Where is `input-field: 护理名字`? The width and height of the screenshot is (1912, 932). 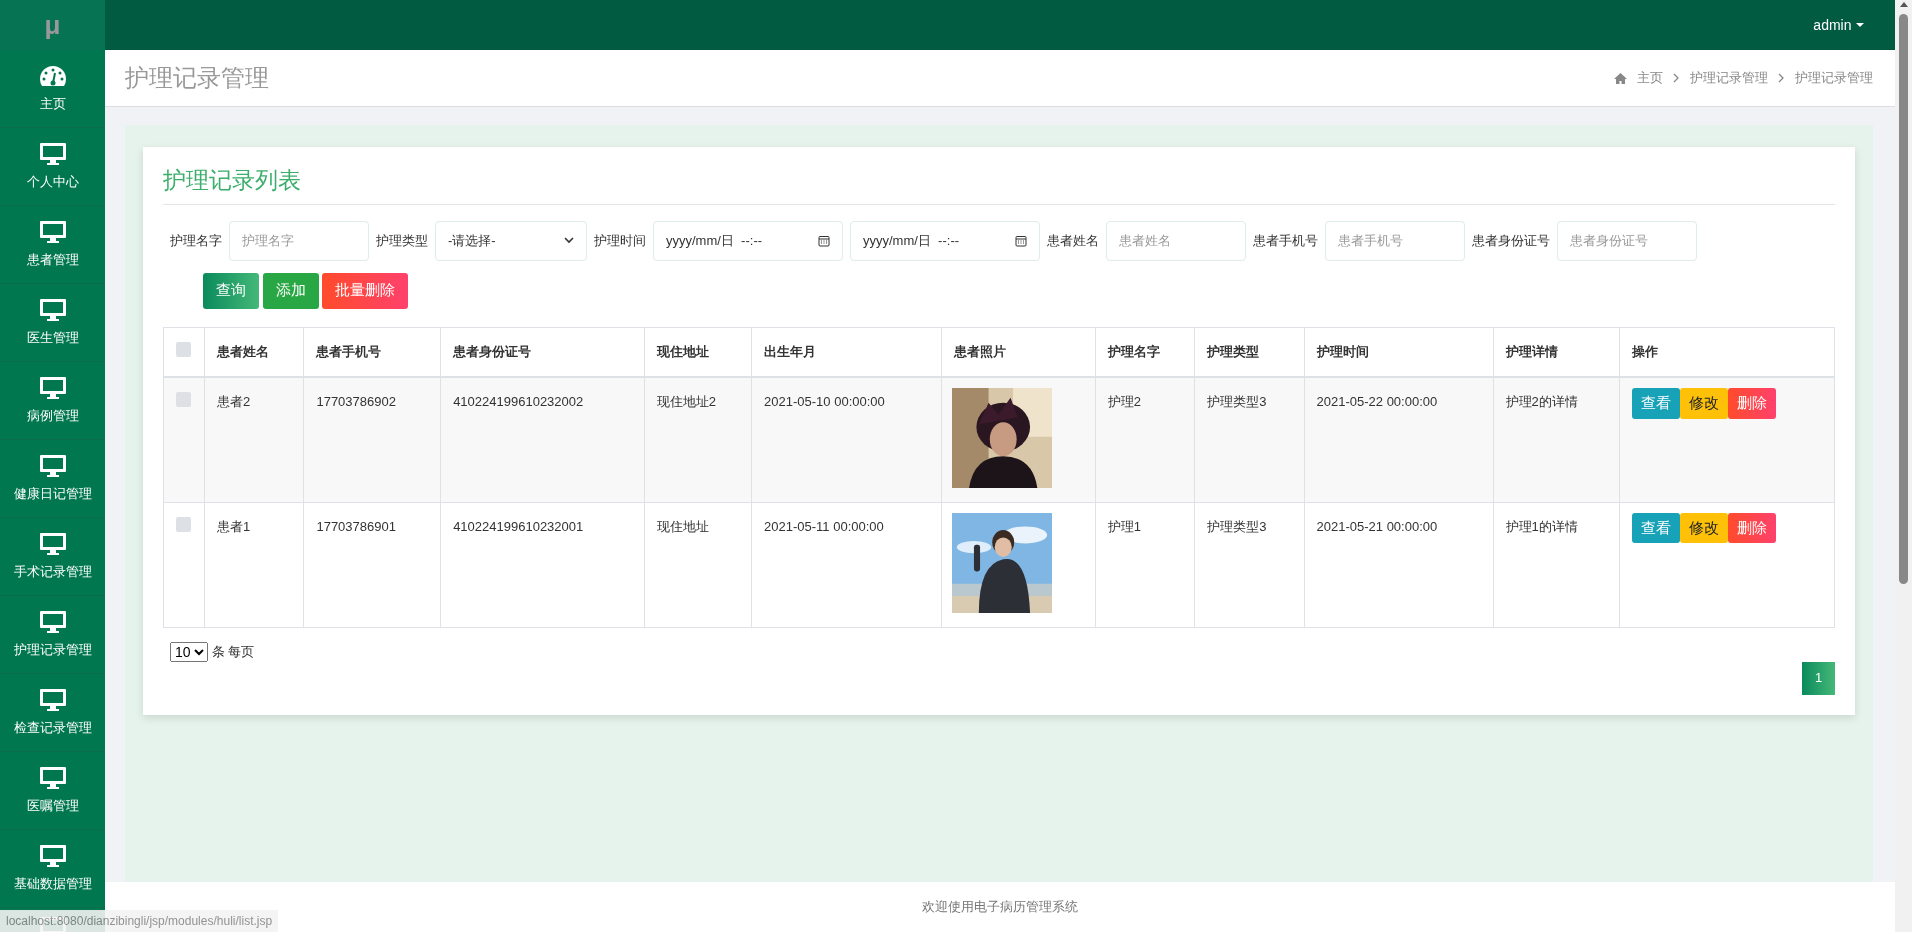
input-field: 护理名字 is located at coordinates (299, 240).